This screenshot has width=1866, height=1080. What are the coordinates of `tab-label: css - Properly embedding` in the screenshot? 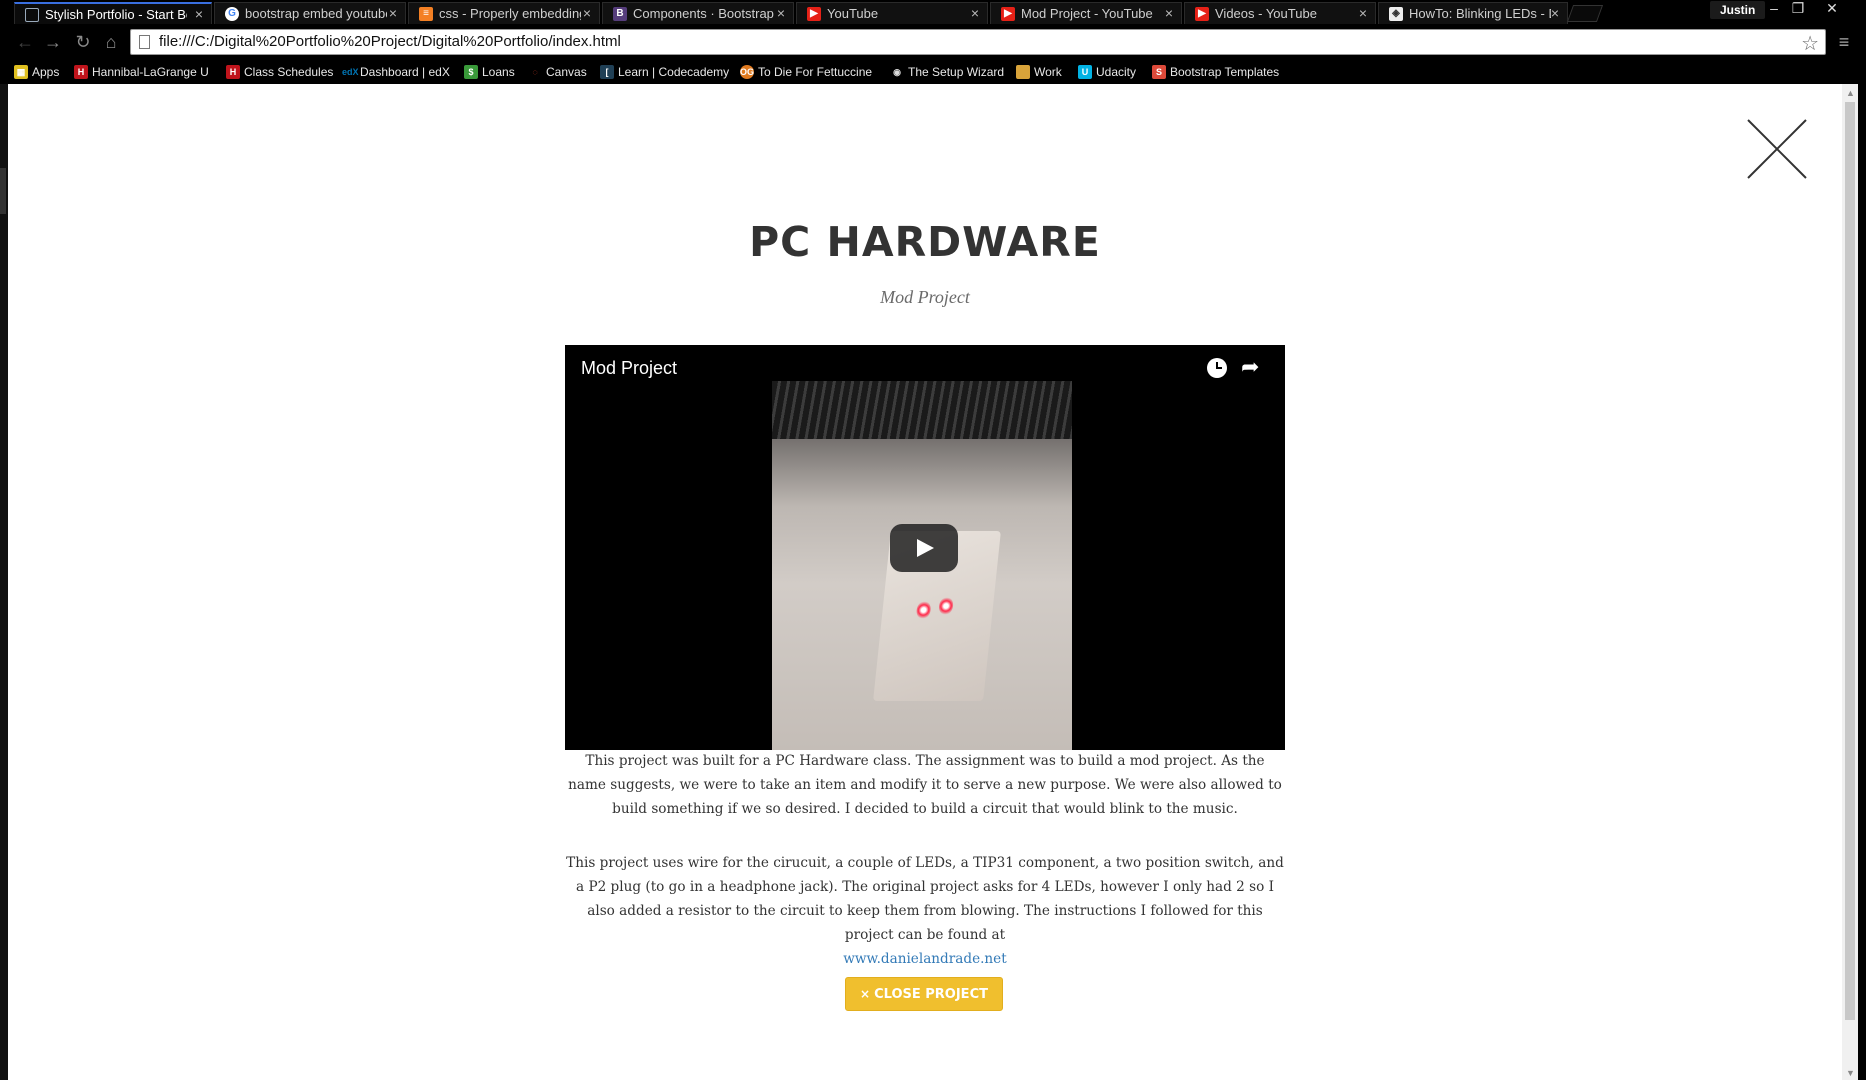 It's located at (510, 13).